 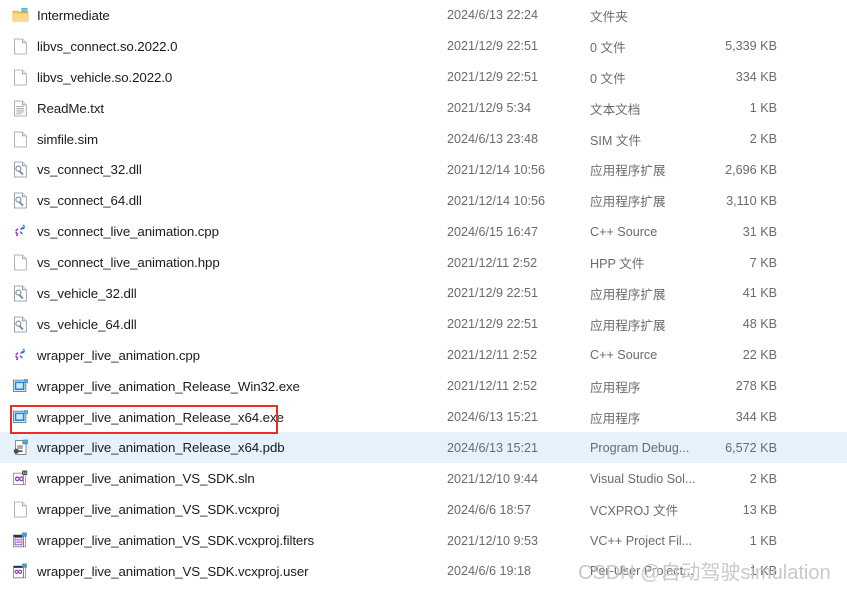 I want to click on file-name-cell: 16 wrapper_live_animation_VS_SDK.sln, so click(x=133, y=478).